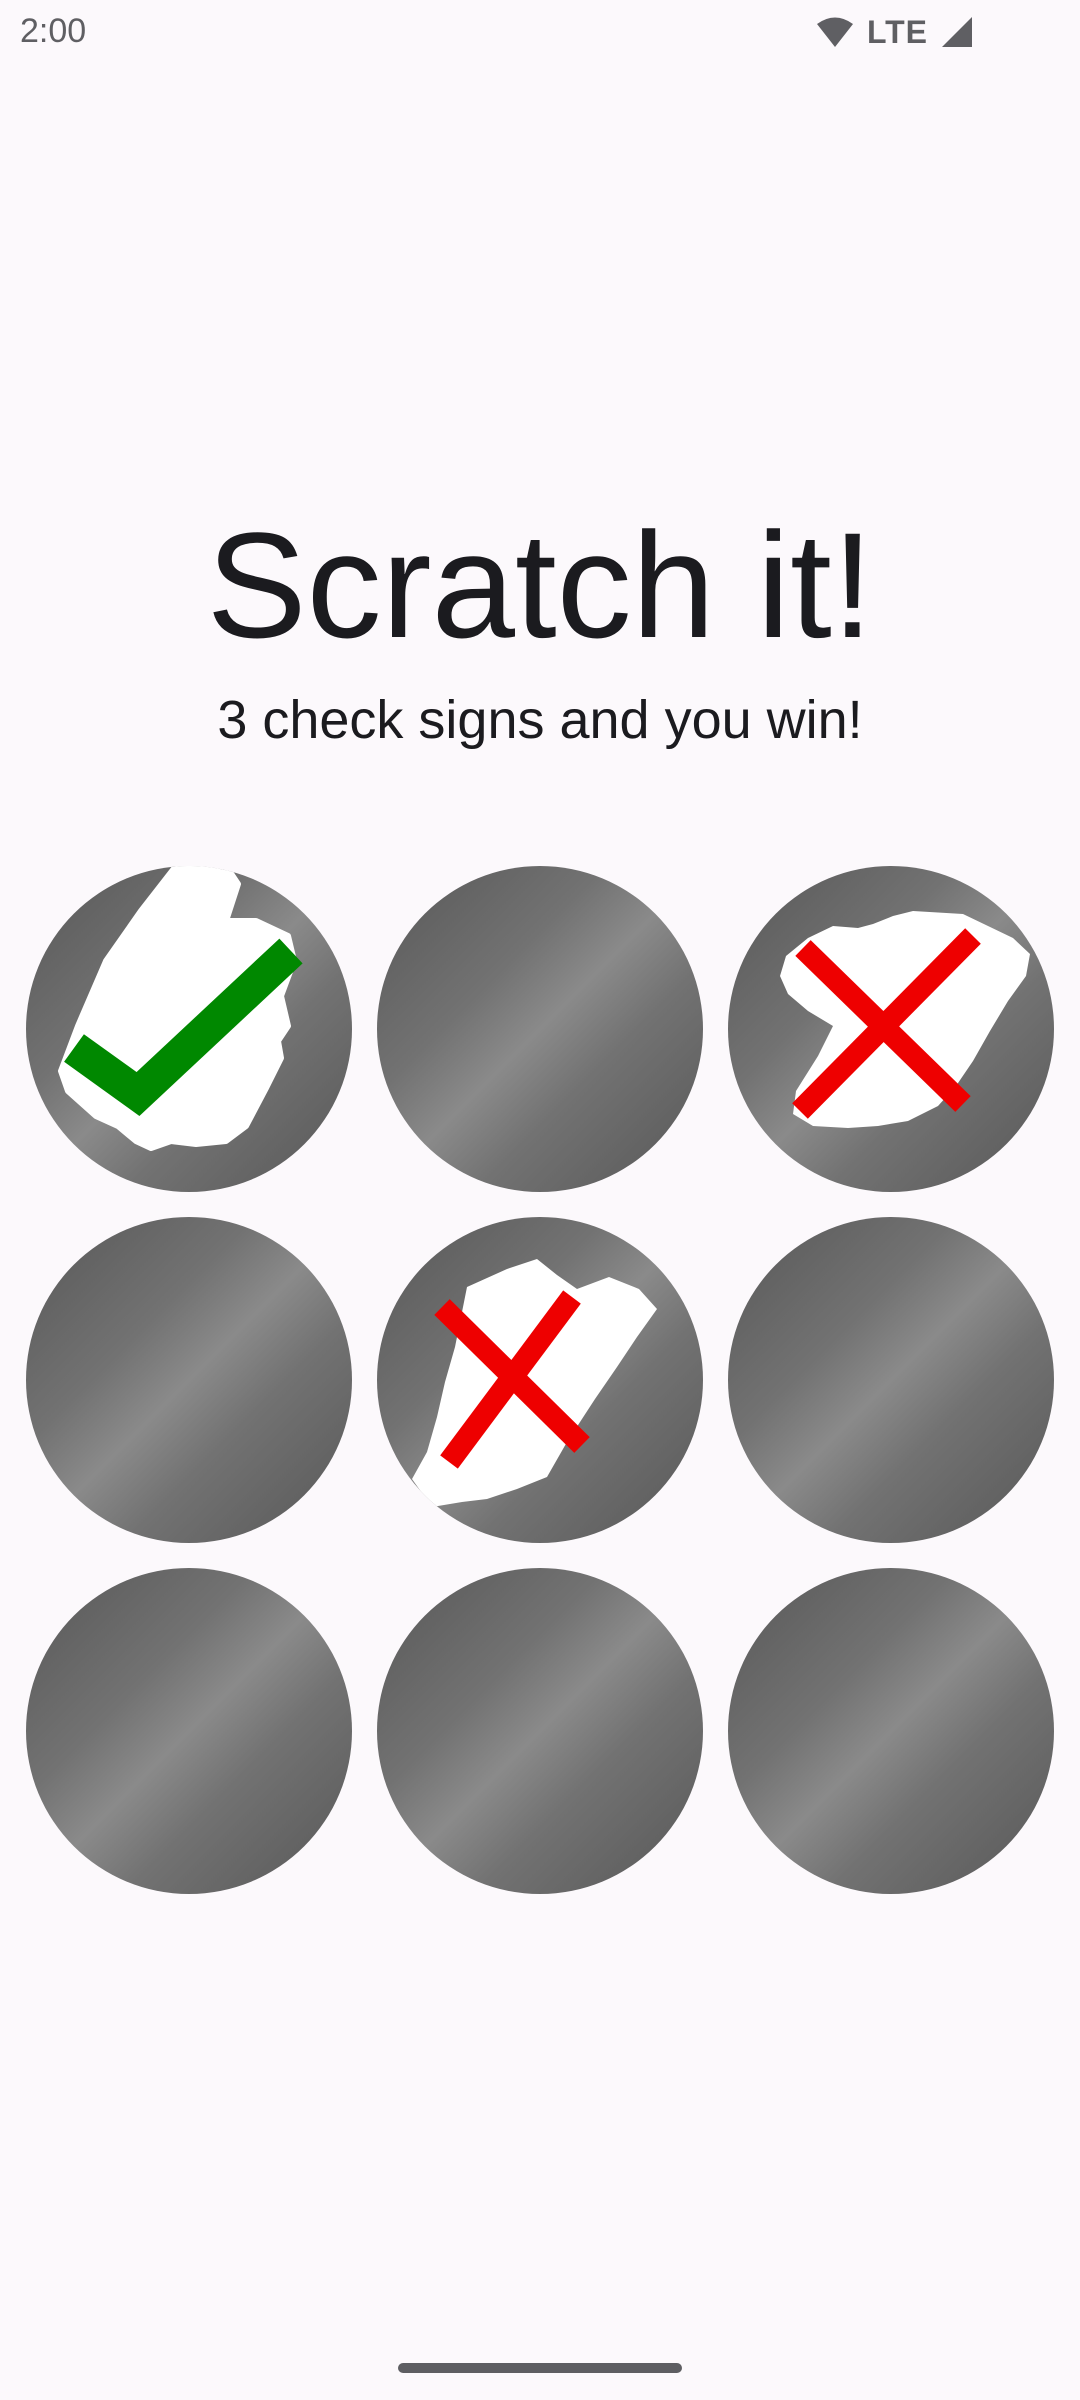 The height and width of the screenshot is (2400, 1080). What do you see at coordinates (540, 2368) in the screenshot?
I see `home-indicator` at bounding box center [540, 2368].